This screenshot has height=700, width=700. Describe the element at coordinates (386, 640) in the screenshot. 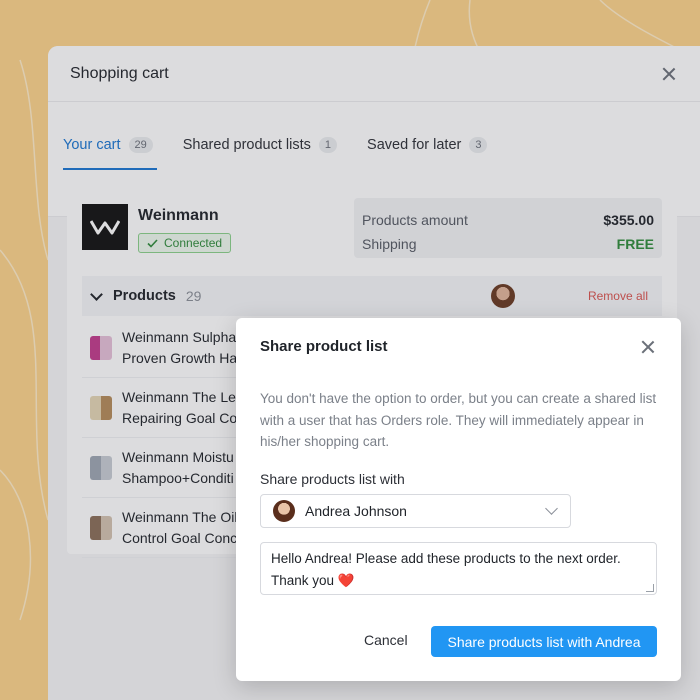

I see `cancel-button: Cancel` at that location.